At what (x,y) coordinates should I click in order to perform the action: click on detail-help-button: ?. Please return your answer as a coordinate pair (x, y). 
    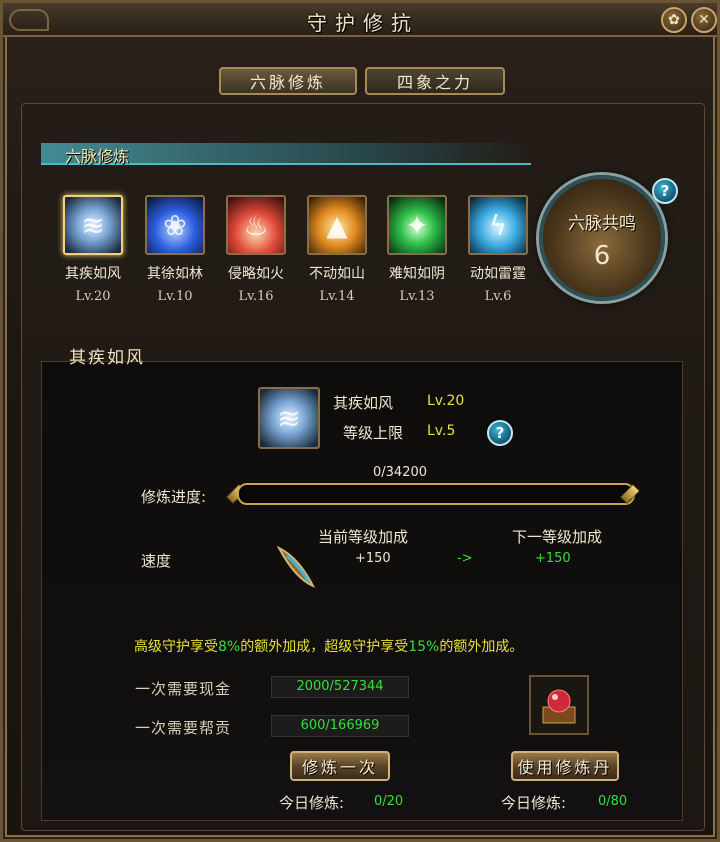
    Looking at the image, I should click on (500, 433).